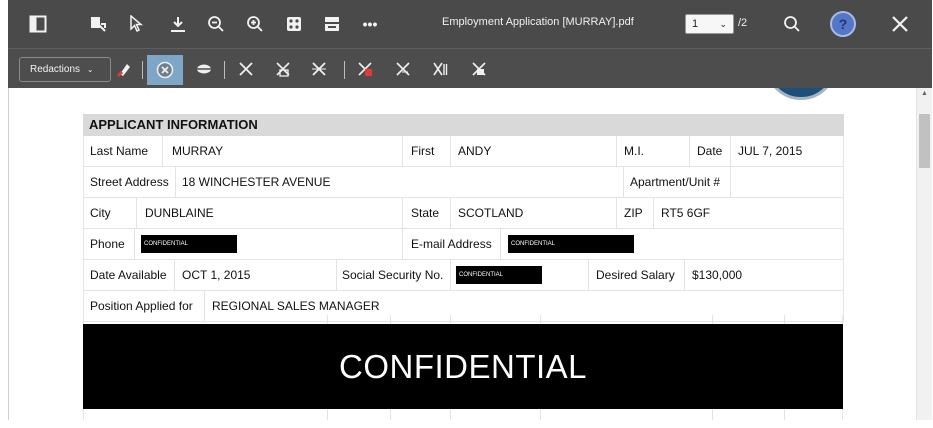  I want to click on phone-redaction: CONFIDENTIAL, so click(189, 244).